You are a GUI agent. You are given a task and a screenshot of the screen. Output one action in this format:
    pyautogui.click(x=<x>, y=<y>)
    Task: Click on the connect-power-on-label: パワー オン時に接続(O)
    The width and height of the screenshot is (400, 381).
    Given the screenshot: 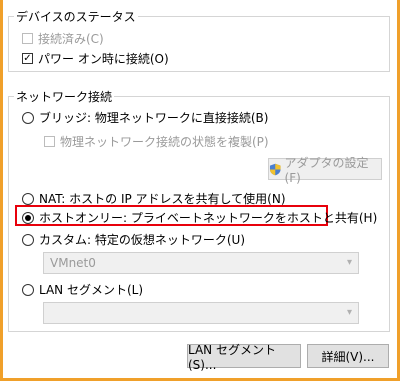 What is the action you would take?
    pyautogui.click(x=103, y=59)
    